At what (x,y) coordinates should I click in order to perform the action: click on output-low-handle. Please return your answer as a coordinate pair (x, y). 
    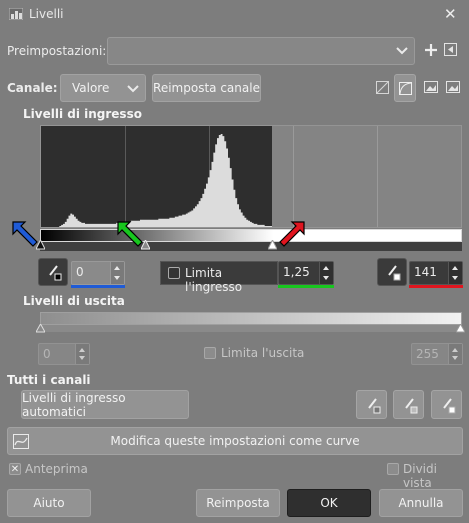
    Looking at the image, I should click on (40, 328).